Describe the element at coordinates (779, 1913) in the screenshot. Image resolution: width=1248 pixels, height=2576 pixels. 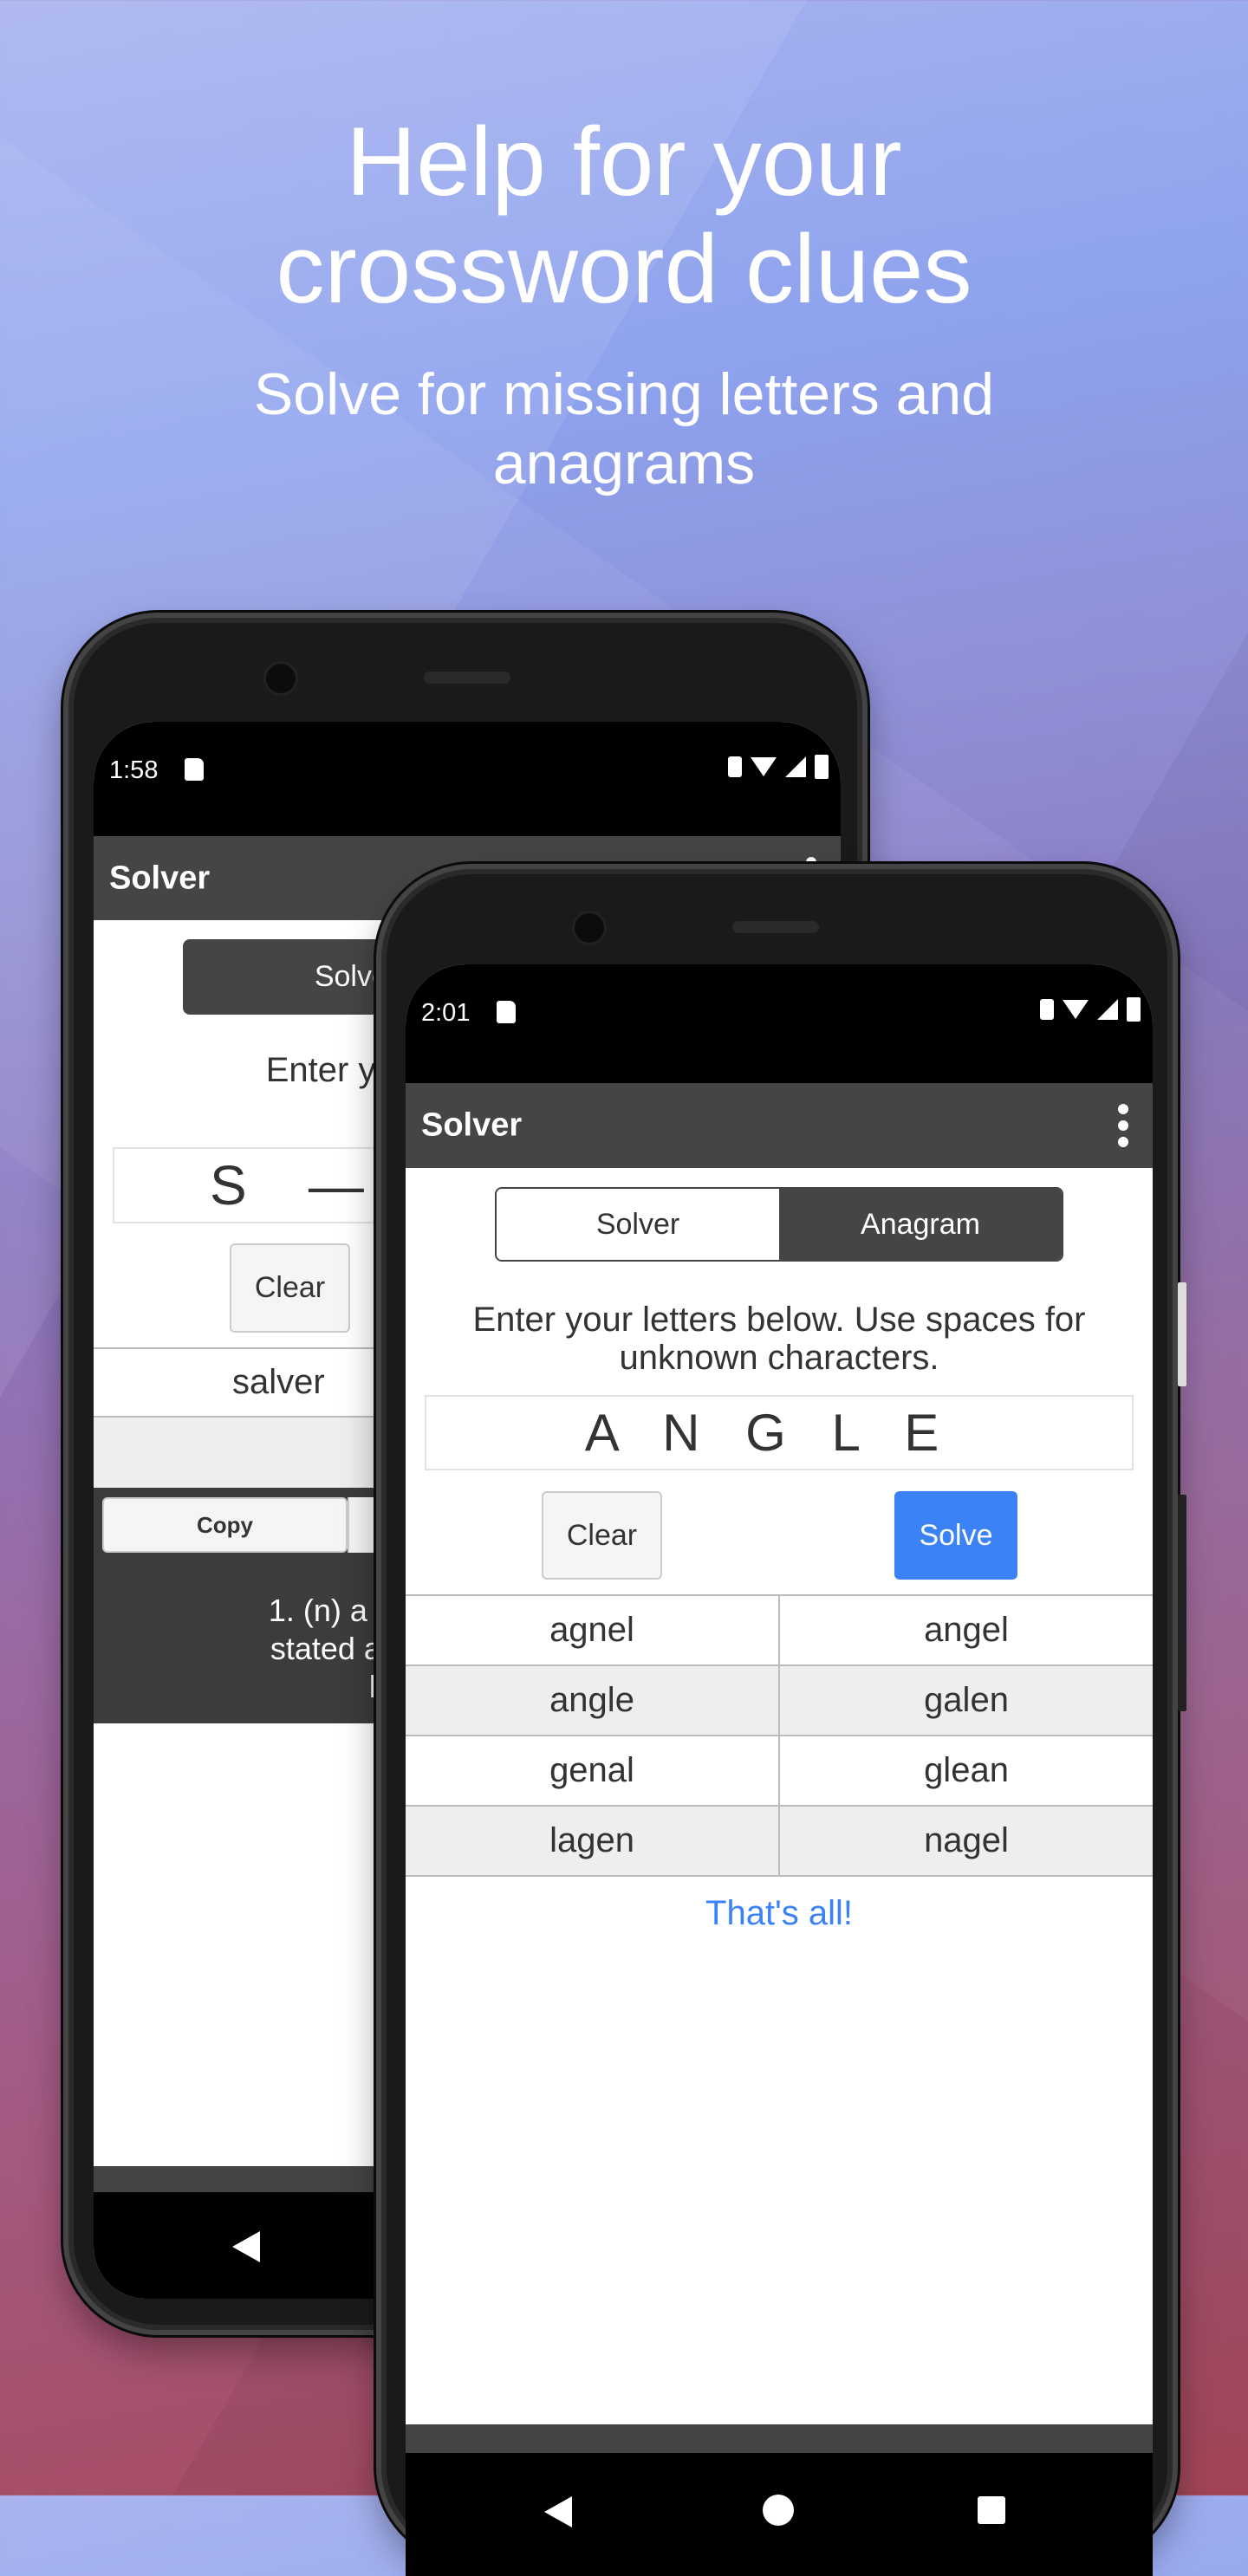
I see `end-of-results: That's all!` at that location.